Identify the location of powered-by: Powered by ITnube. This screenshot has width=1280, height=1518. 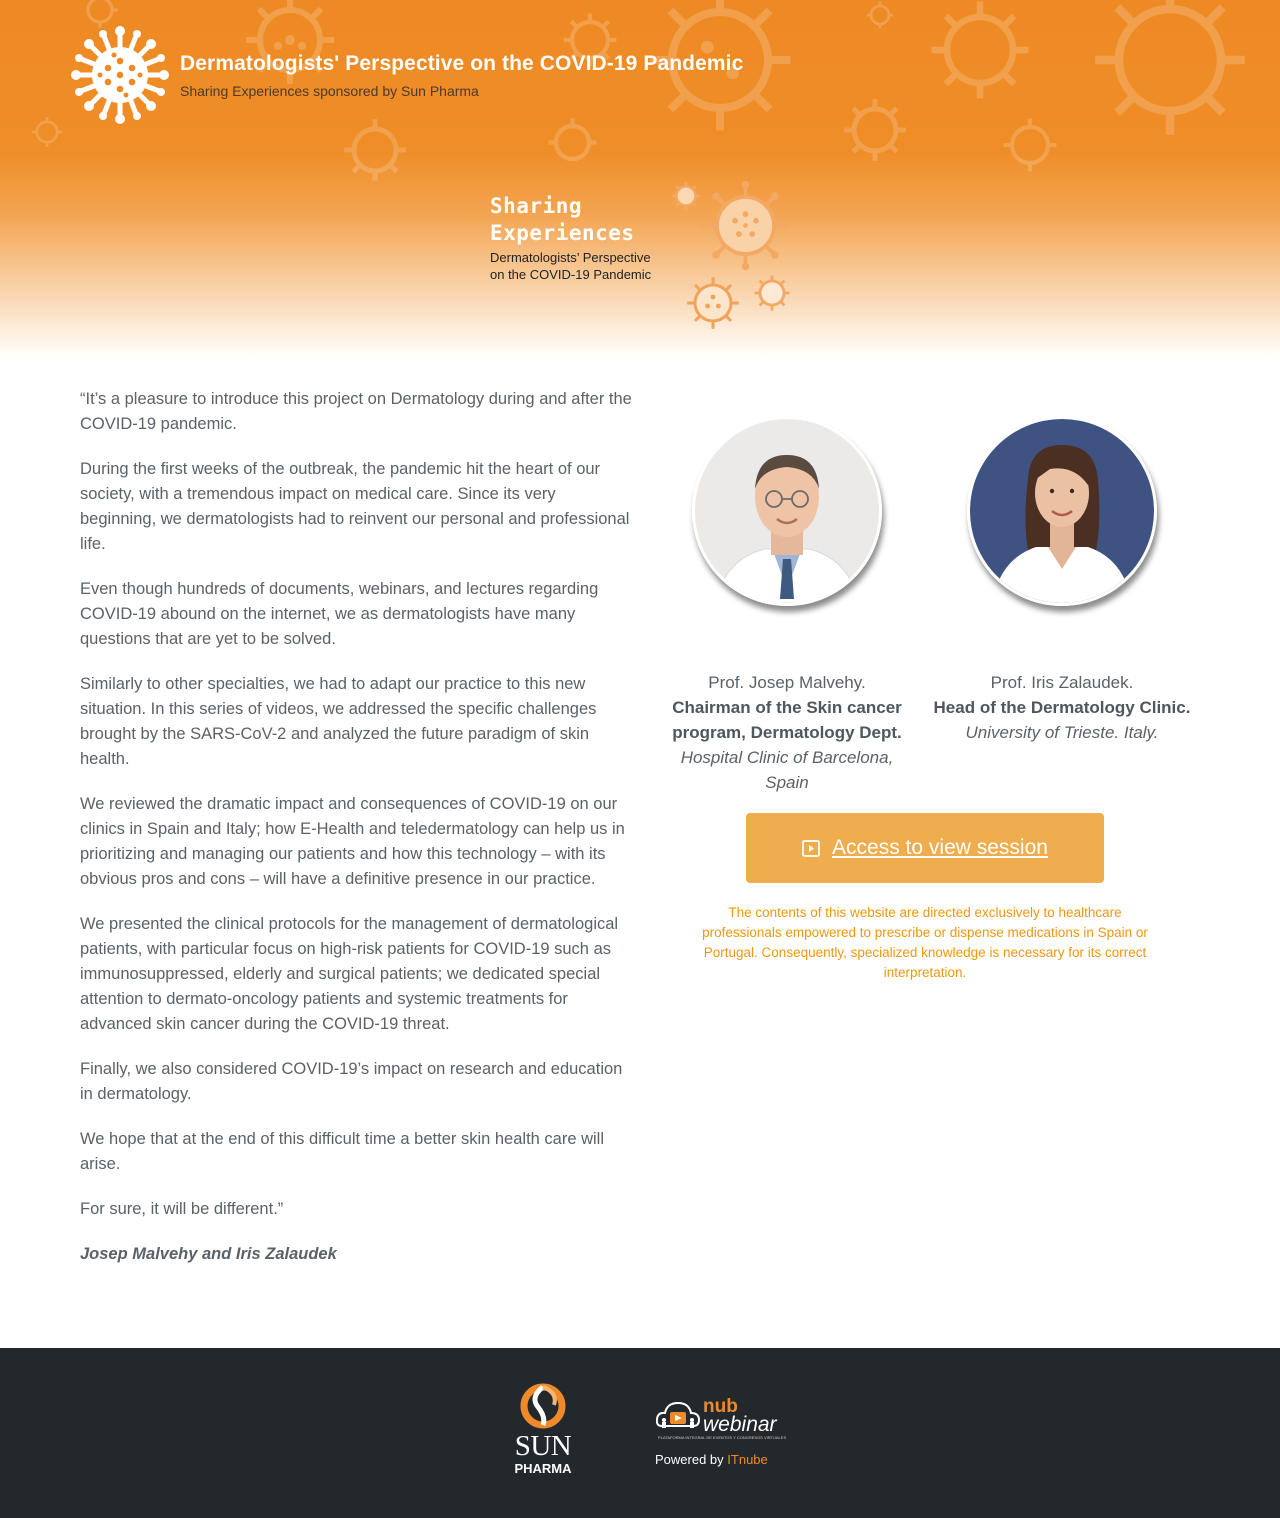
(711, 1459).